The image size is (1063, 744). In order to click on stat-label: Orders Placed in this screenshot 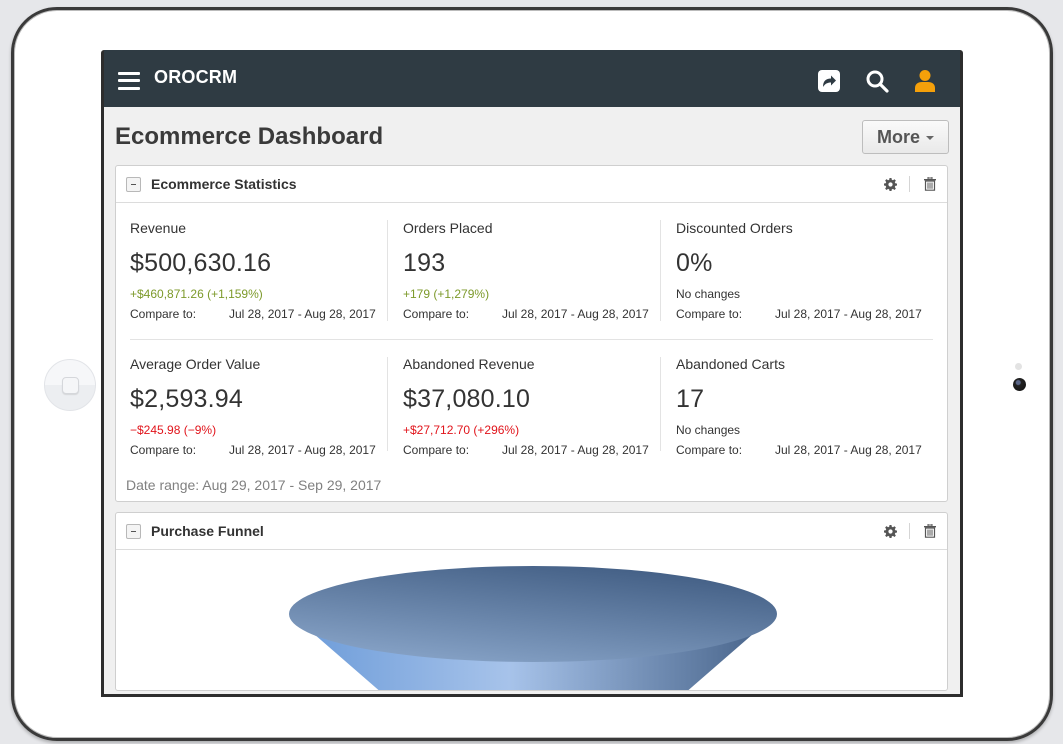, I will do `click(448, 228)`.